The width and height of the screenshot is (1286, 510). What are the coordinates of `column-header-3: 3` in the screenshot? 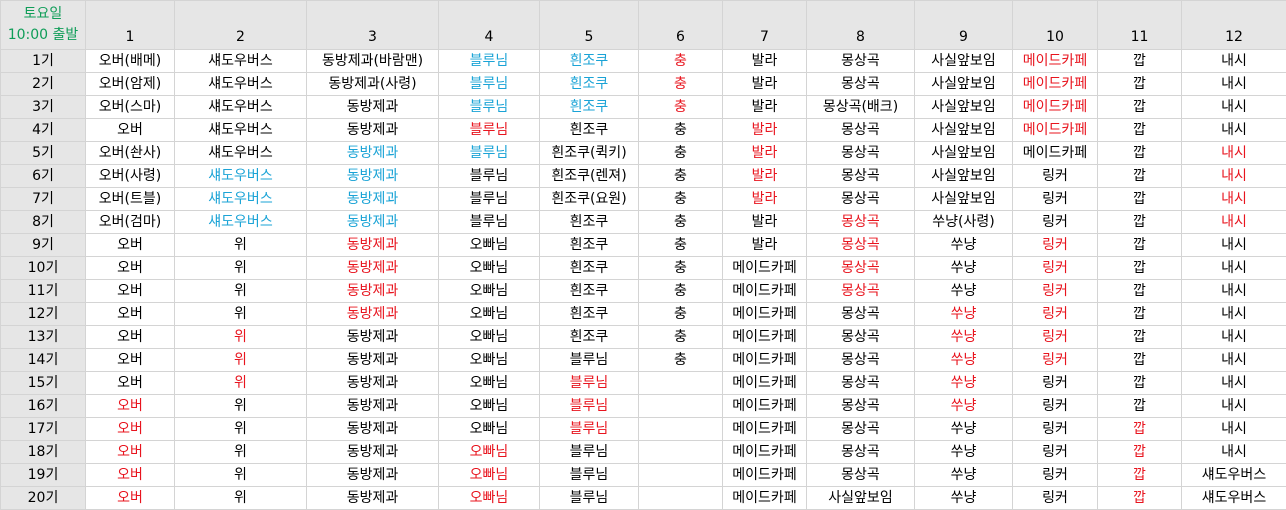 It's located at (373, 25).